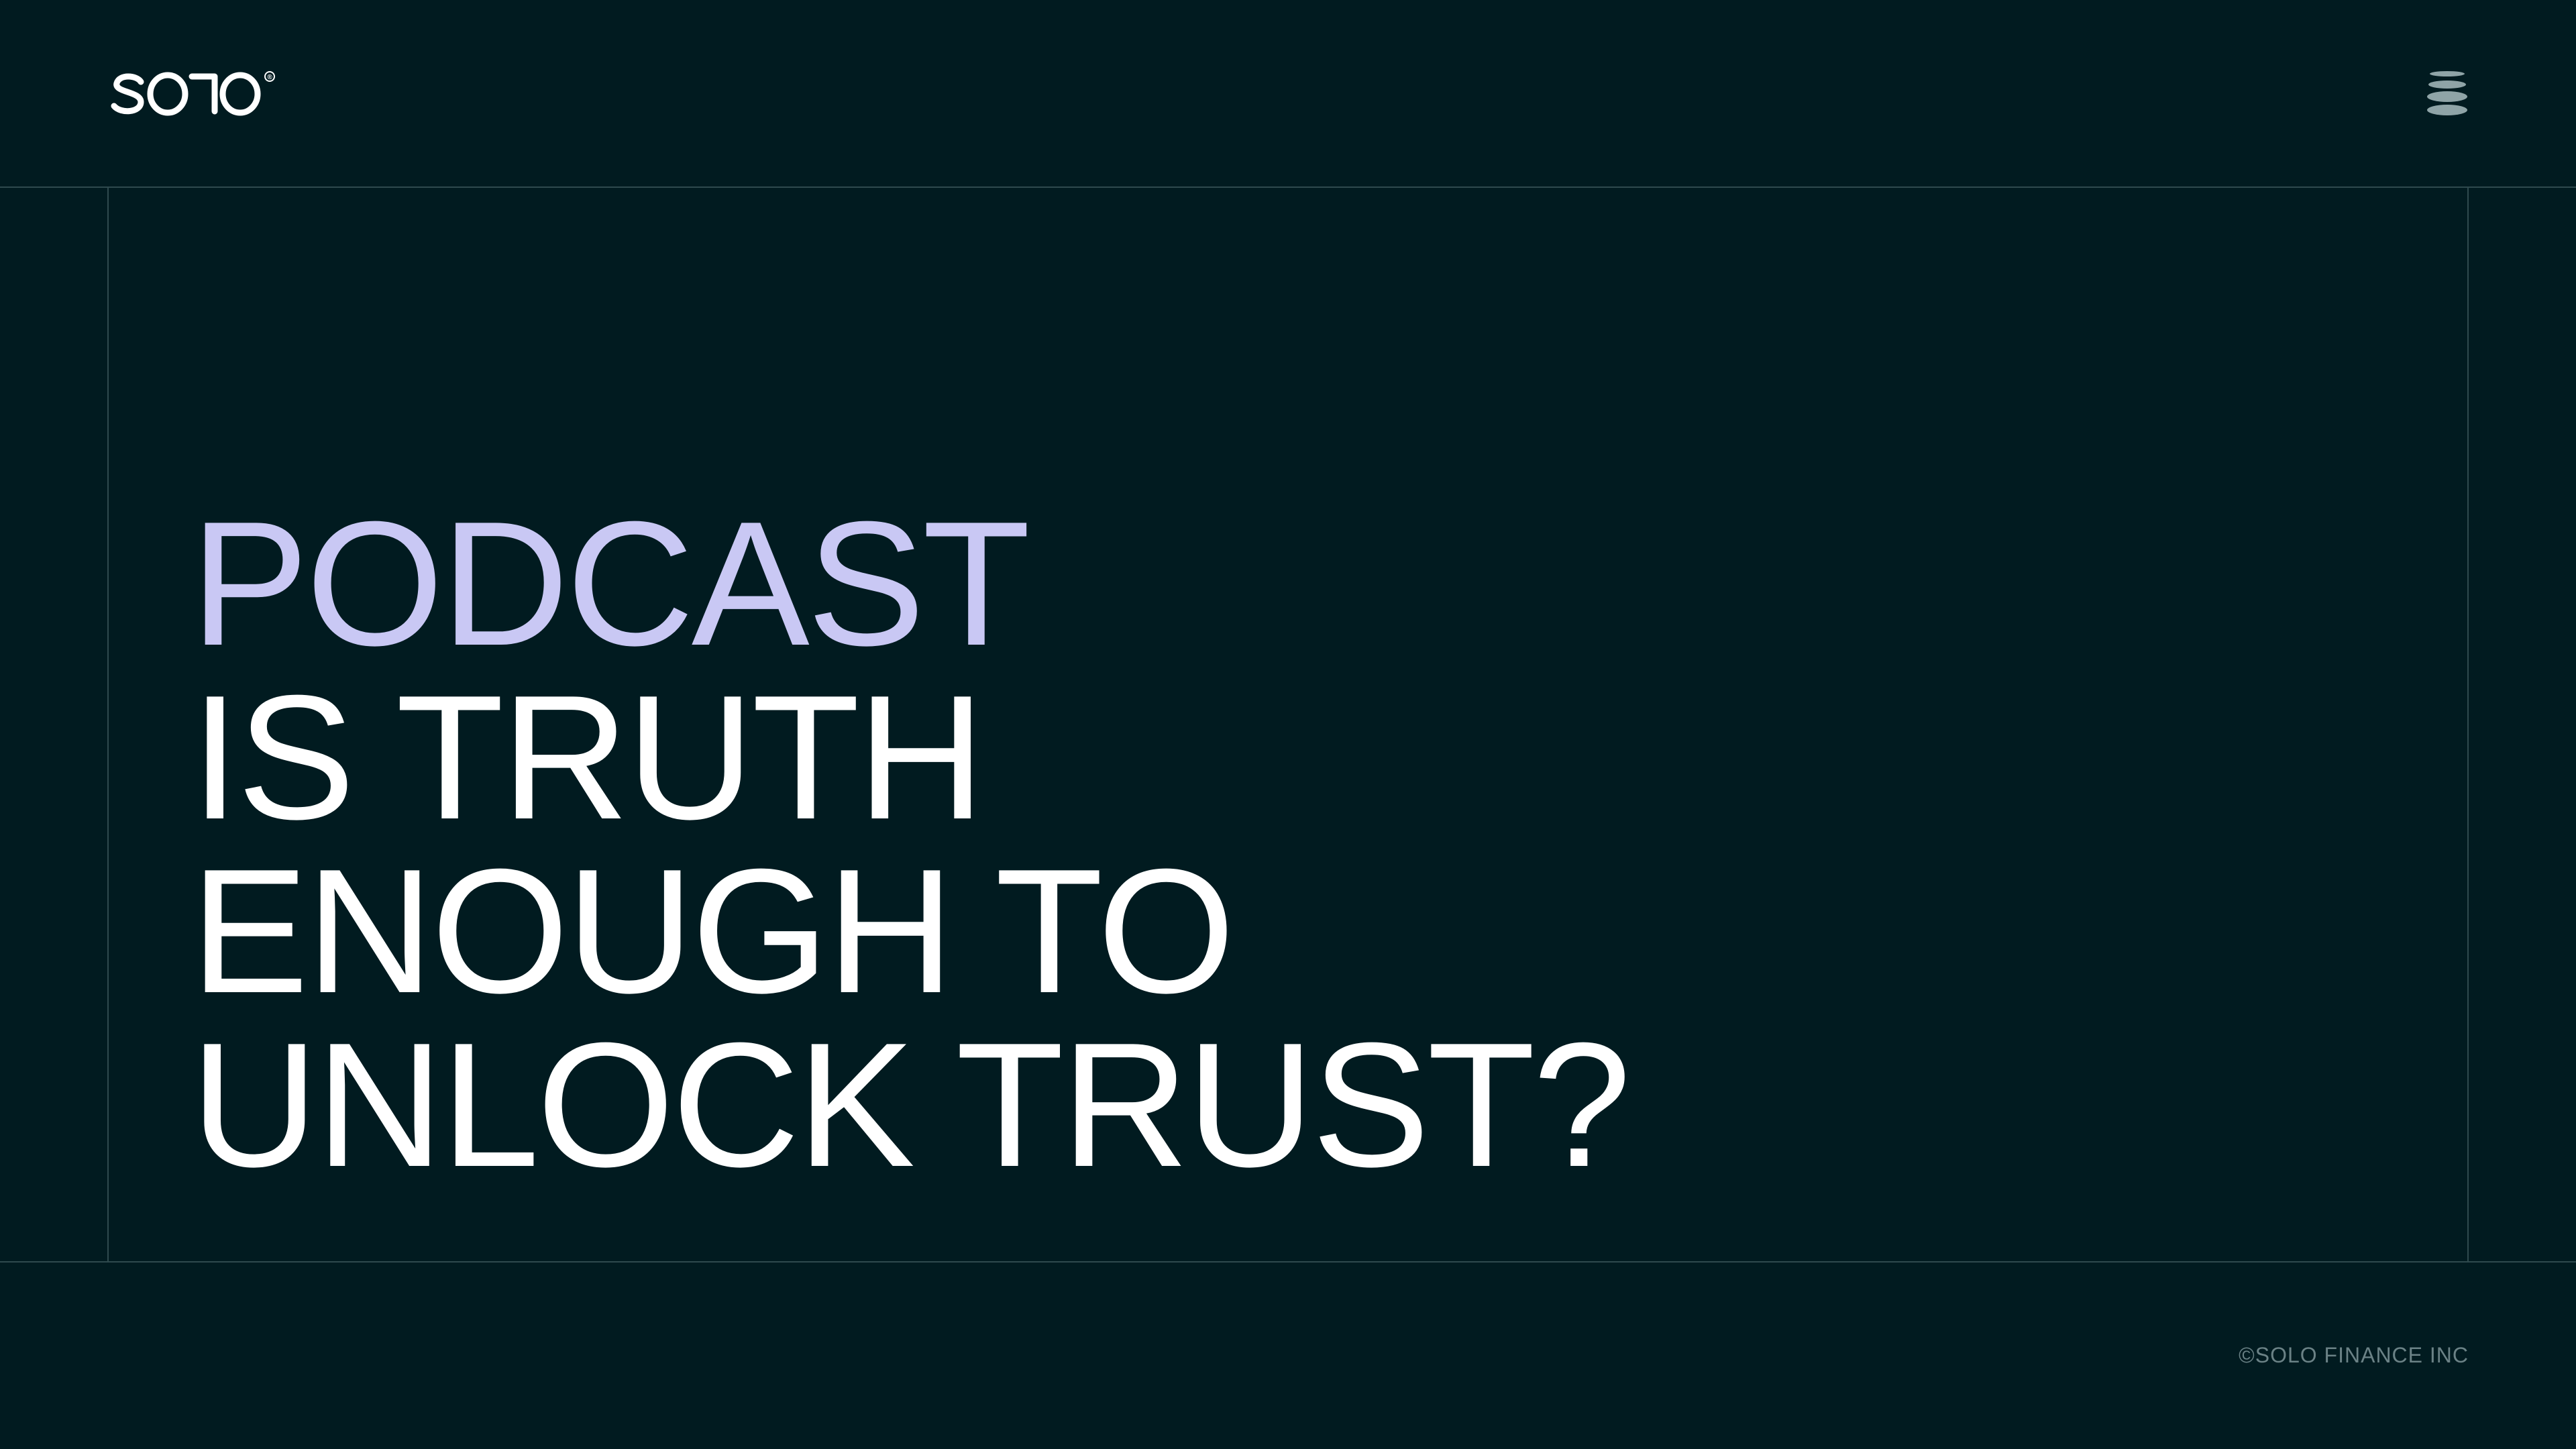 The width and height of the screenshot is (2576, 1449). I want to click on solo-logo-mark: ®, so click(193, 93).